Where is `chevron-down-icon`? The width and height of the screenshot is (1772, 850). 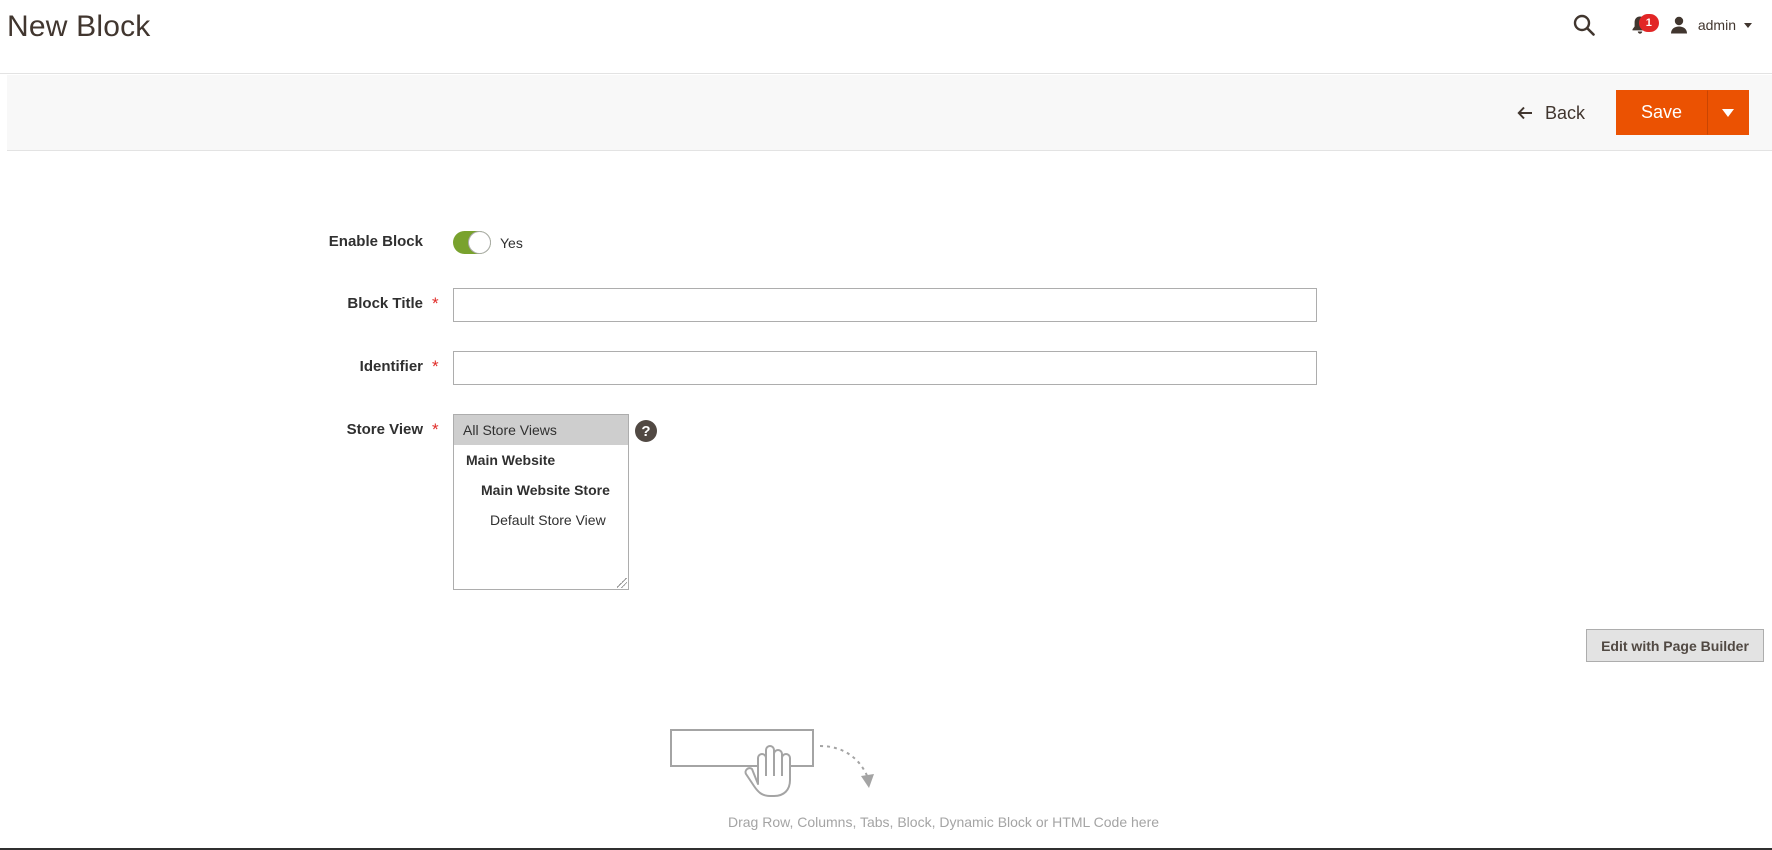 chevron-down-icon is located at coordinates (1748, 25).